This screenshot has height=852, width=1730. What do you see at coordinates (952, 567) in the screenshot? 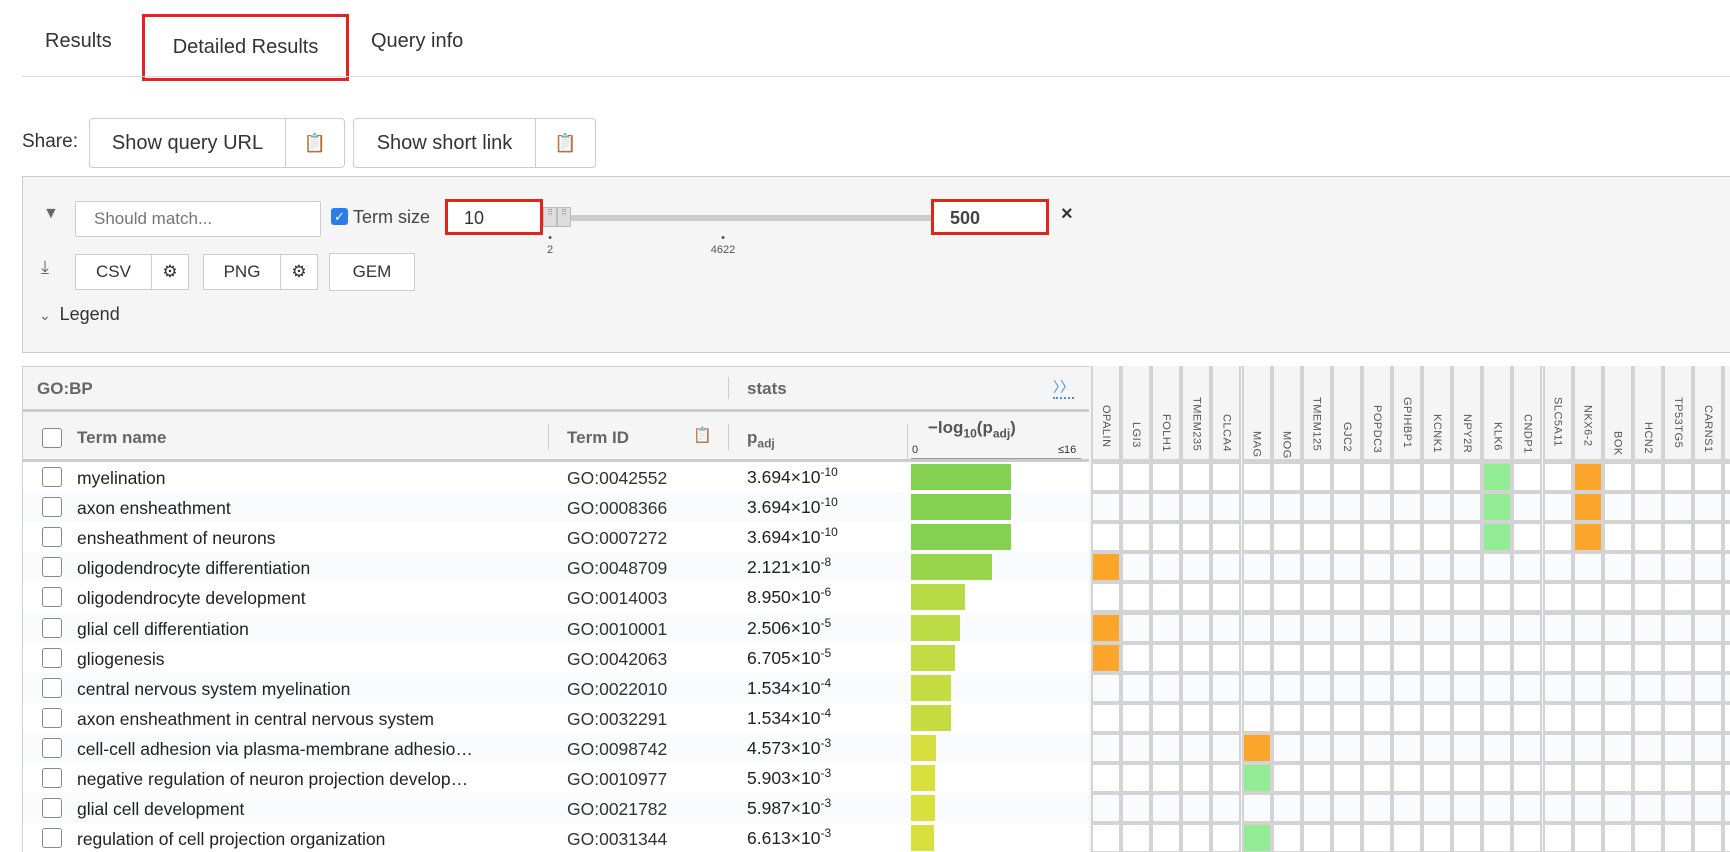
I see `neglog-bar` at bounding box center [952, 567].